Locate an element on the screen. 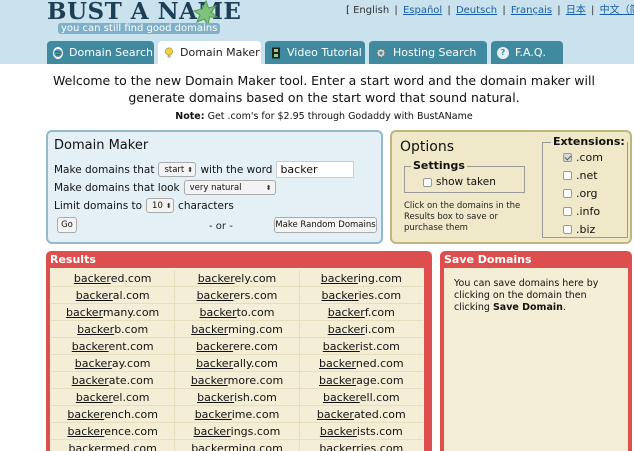 The width and height of the screenshot is (634, 451). extension-net: .net is located at coordinates (580, 175).